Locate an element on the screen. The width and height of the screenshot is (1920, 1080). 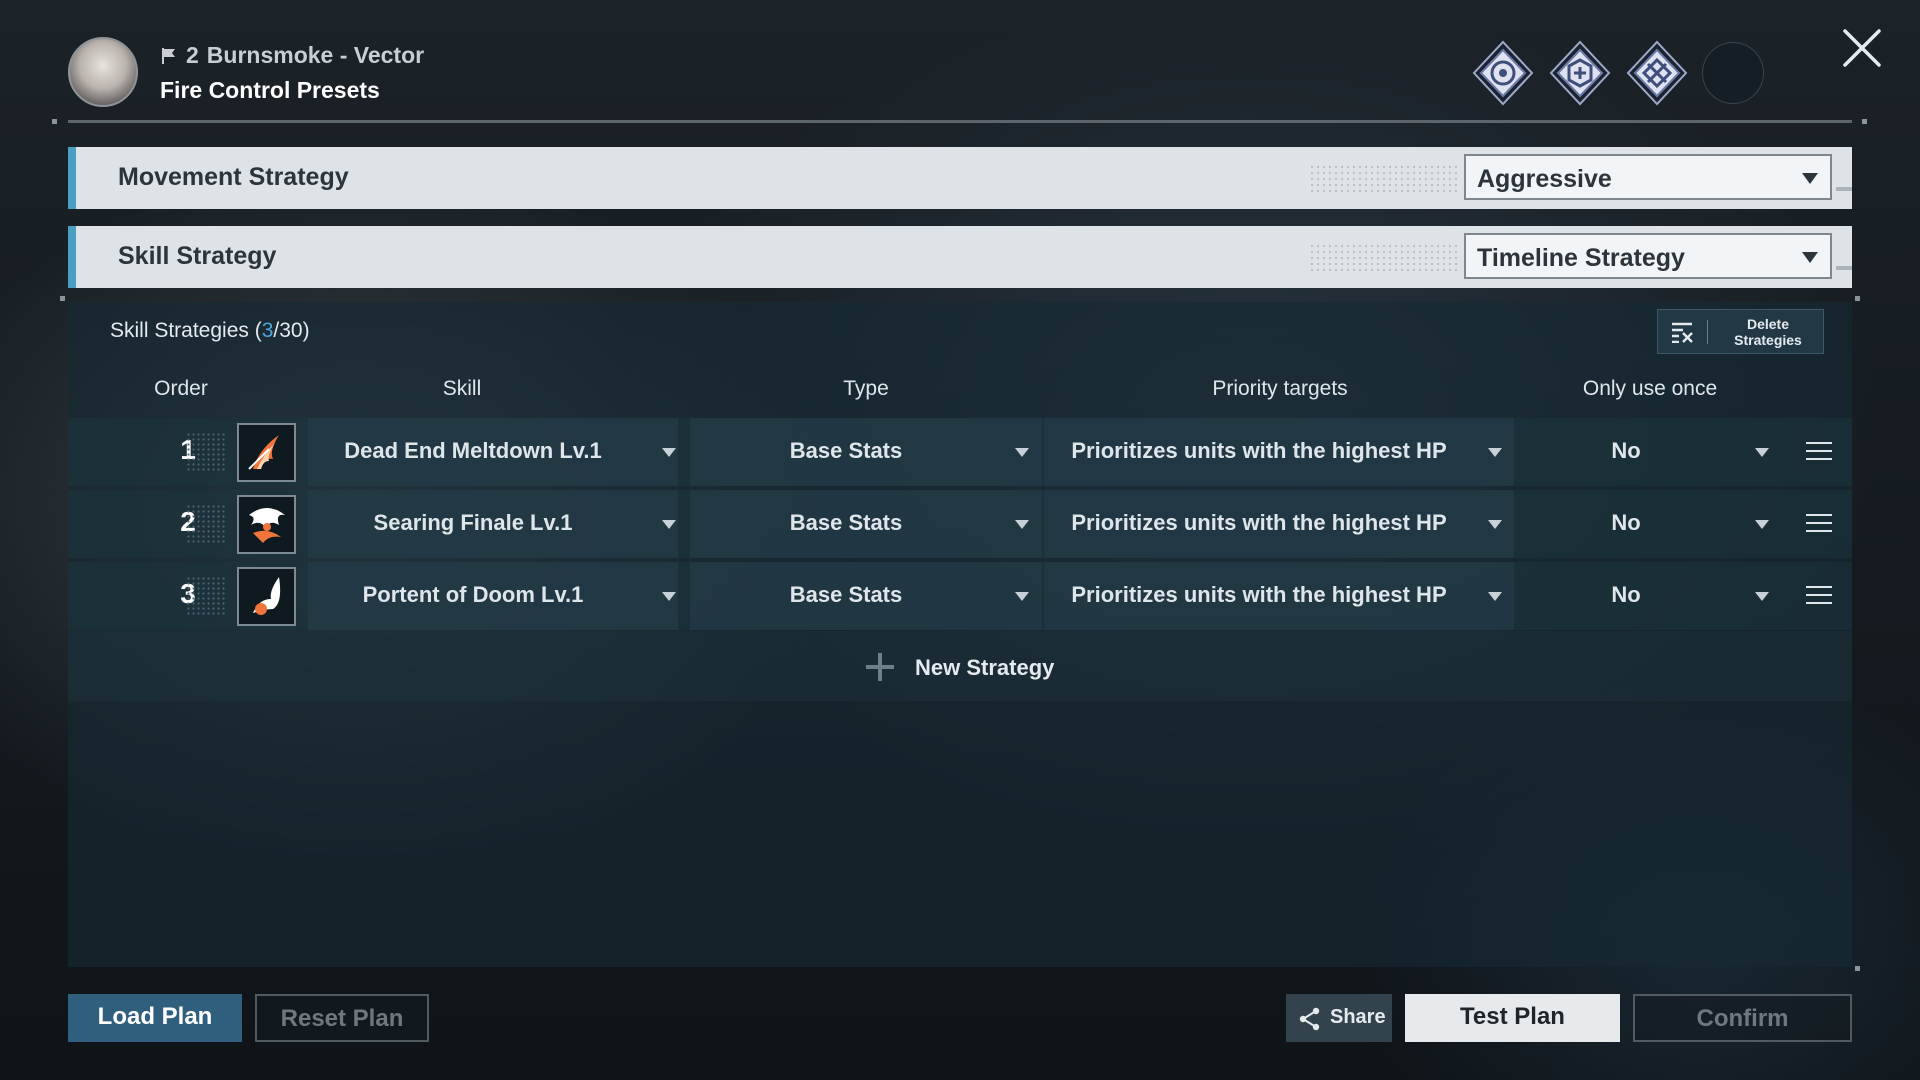
column-priority-targets: Priority targets is located at coordinates (1280, 388).